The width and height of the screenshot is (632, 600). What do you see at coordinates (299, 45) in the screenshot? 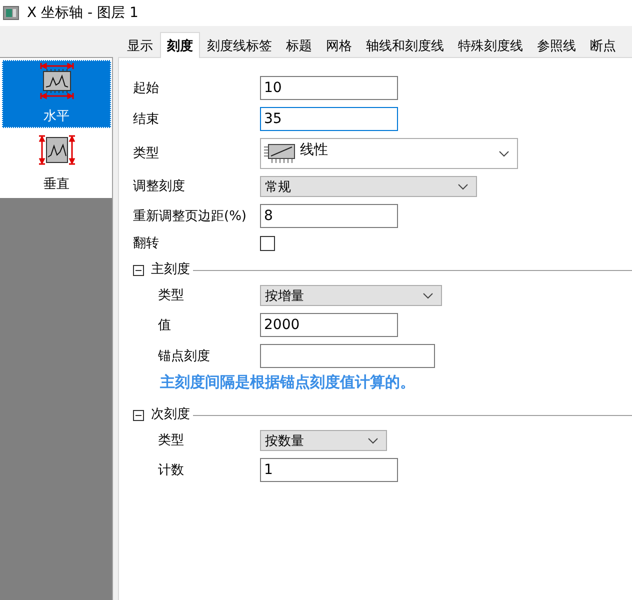
I see `tab: 标题` at bounding box center [299, 45].